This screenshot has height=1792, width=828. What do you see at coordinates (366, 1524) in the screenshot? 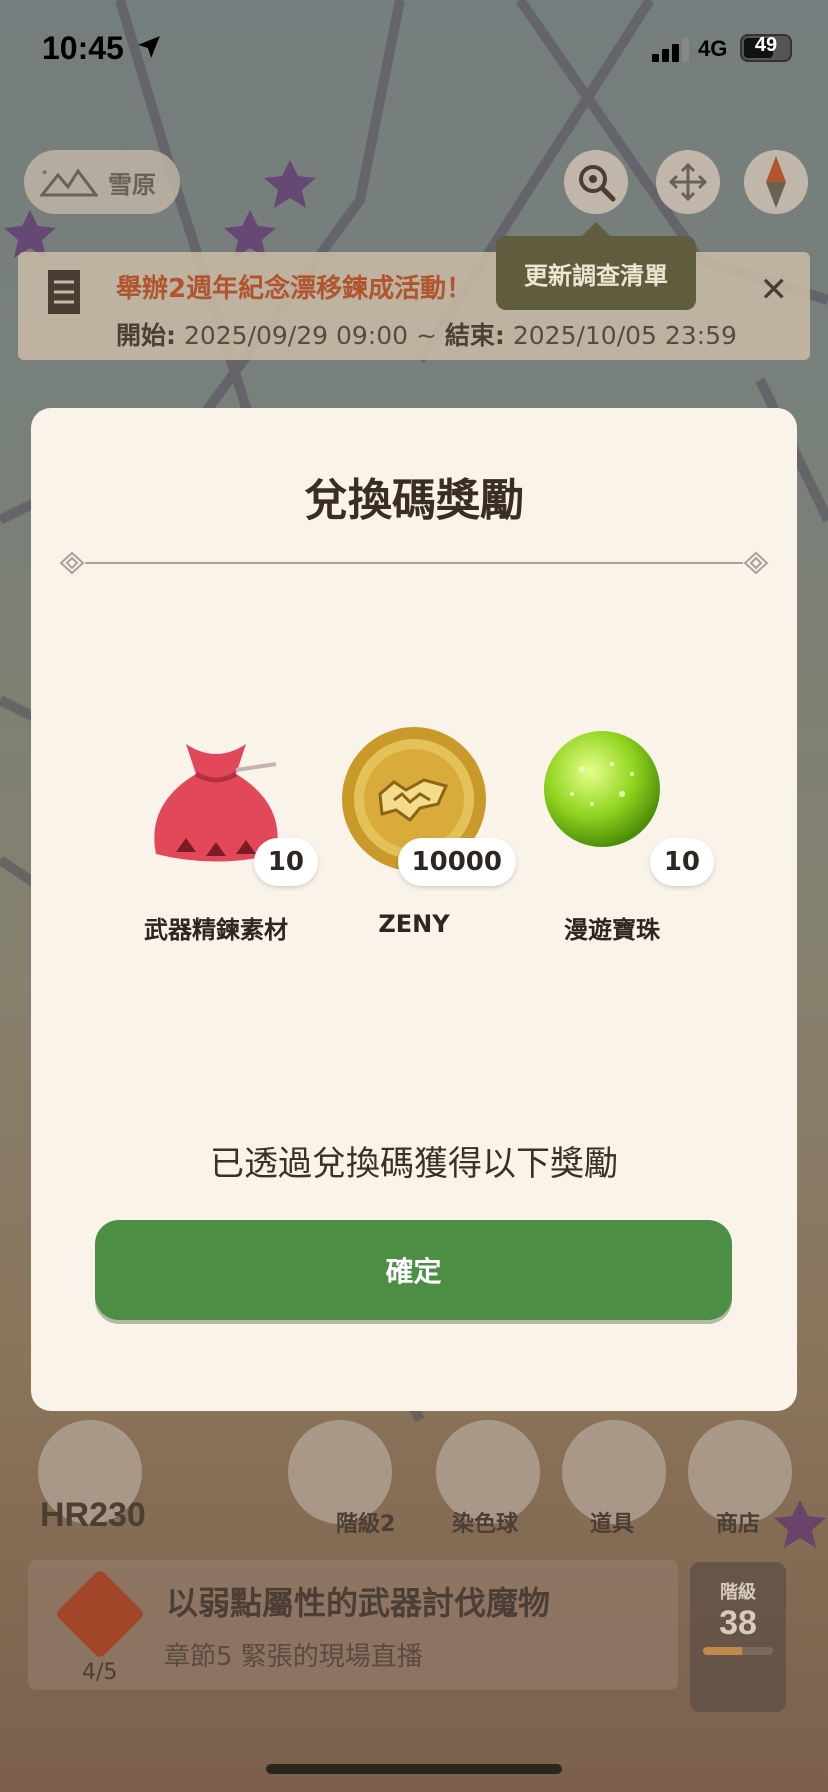
I see `weapon-grade-label: 階級2` at bounding box center [366, 1524].